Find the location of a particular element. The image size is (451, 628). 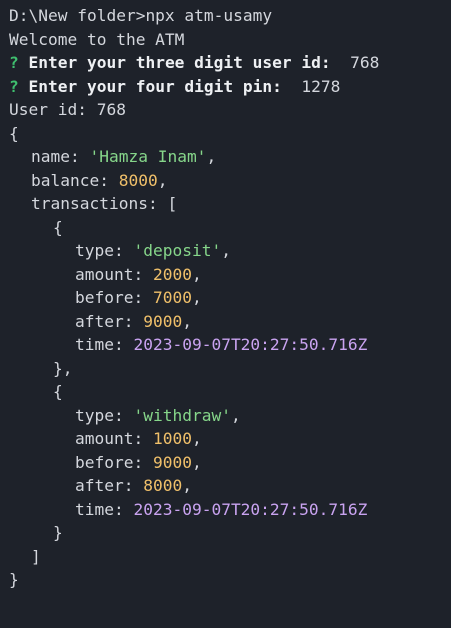

prompt-user-id: ? Enter your three digit user id: 768 is located at coordinates (230, 63).